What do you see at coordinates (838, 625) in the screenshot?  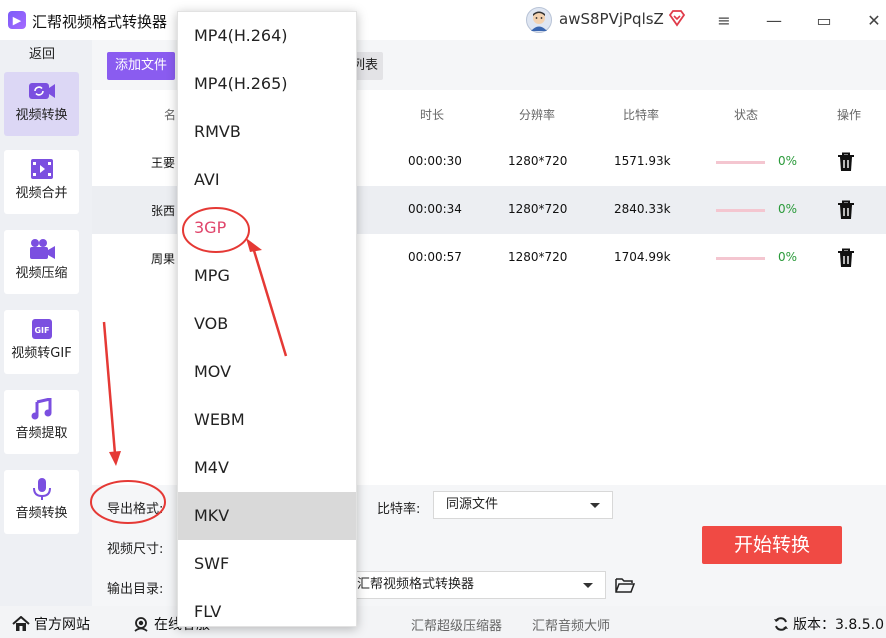 I see `version-label: 版本：3.8.5.0` at bounding box center [838, 625].